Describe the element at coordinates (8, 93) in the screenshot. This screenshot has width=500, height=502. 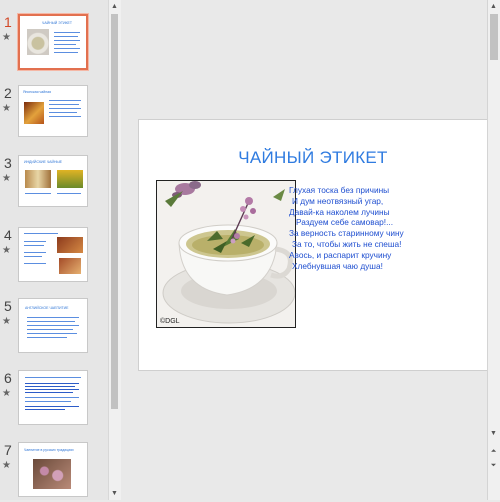
I see `slide-number: 2` at that location.